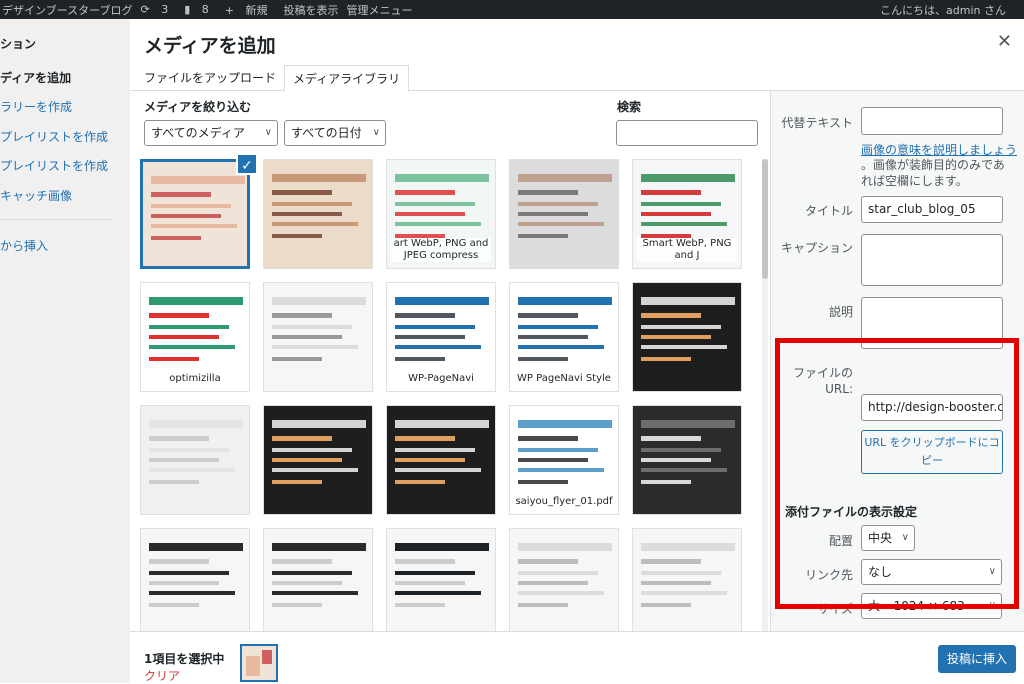 This screenshot has width=1024, height=684. I want to click on site-title-link: デザインブースターブログ, so click(67, 10).